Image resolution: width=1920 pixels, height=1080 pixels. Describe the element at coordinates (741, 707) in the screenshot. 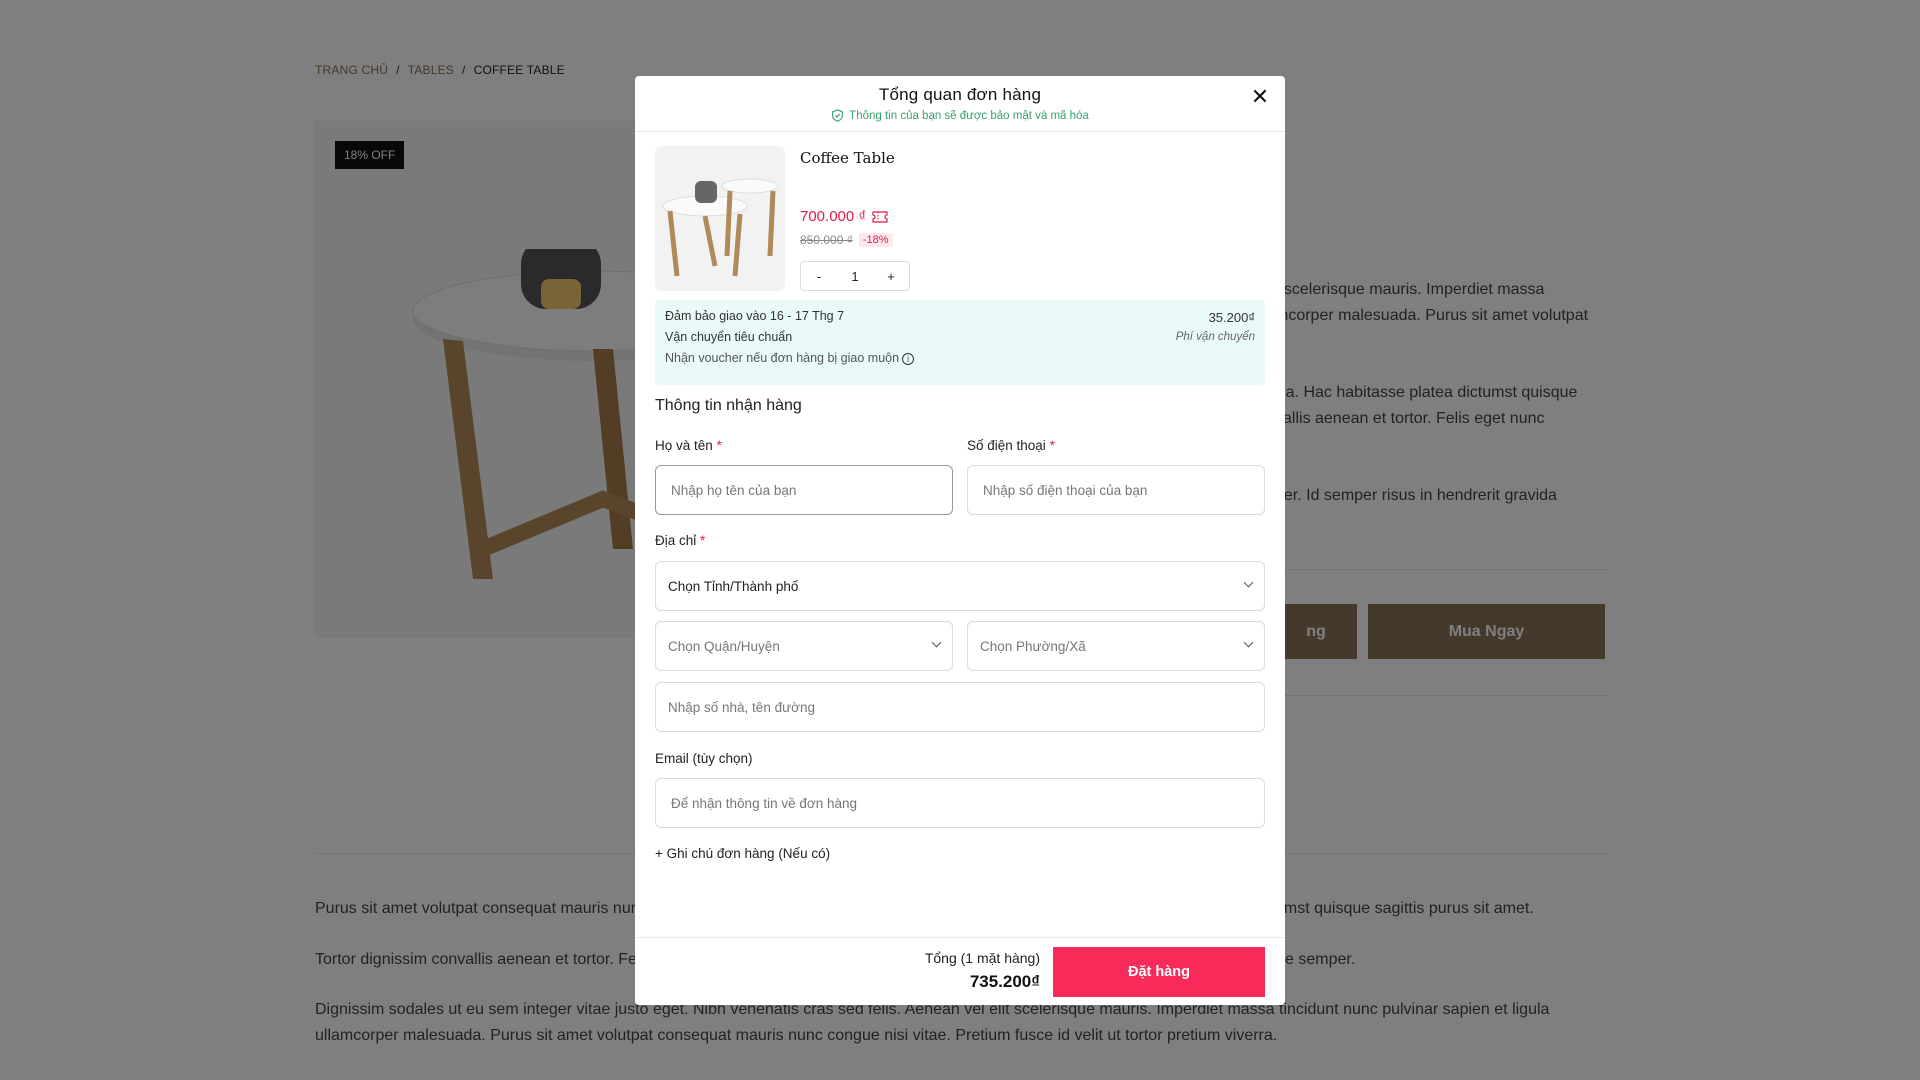

I see `street-placeholder: Nhập số nhà, tên đường` at that location.